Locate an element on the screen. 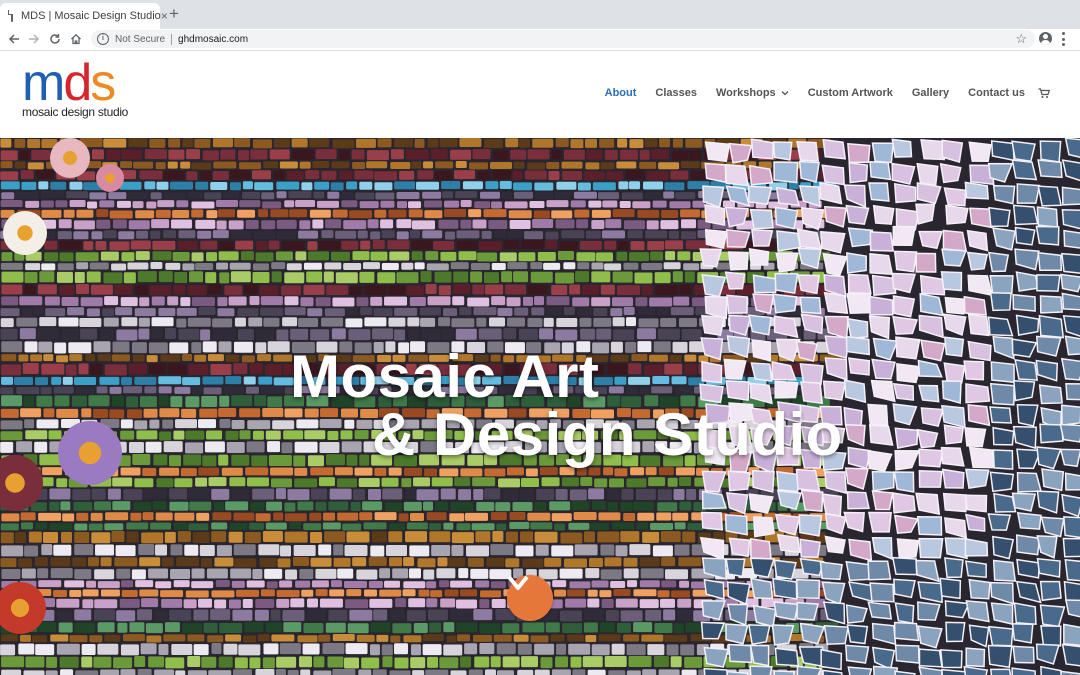  back-button is located at coordinates (14, 39).